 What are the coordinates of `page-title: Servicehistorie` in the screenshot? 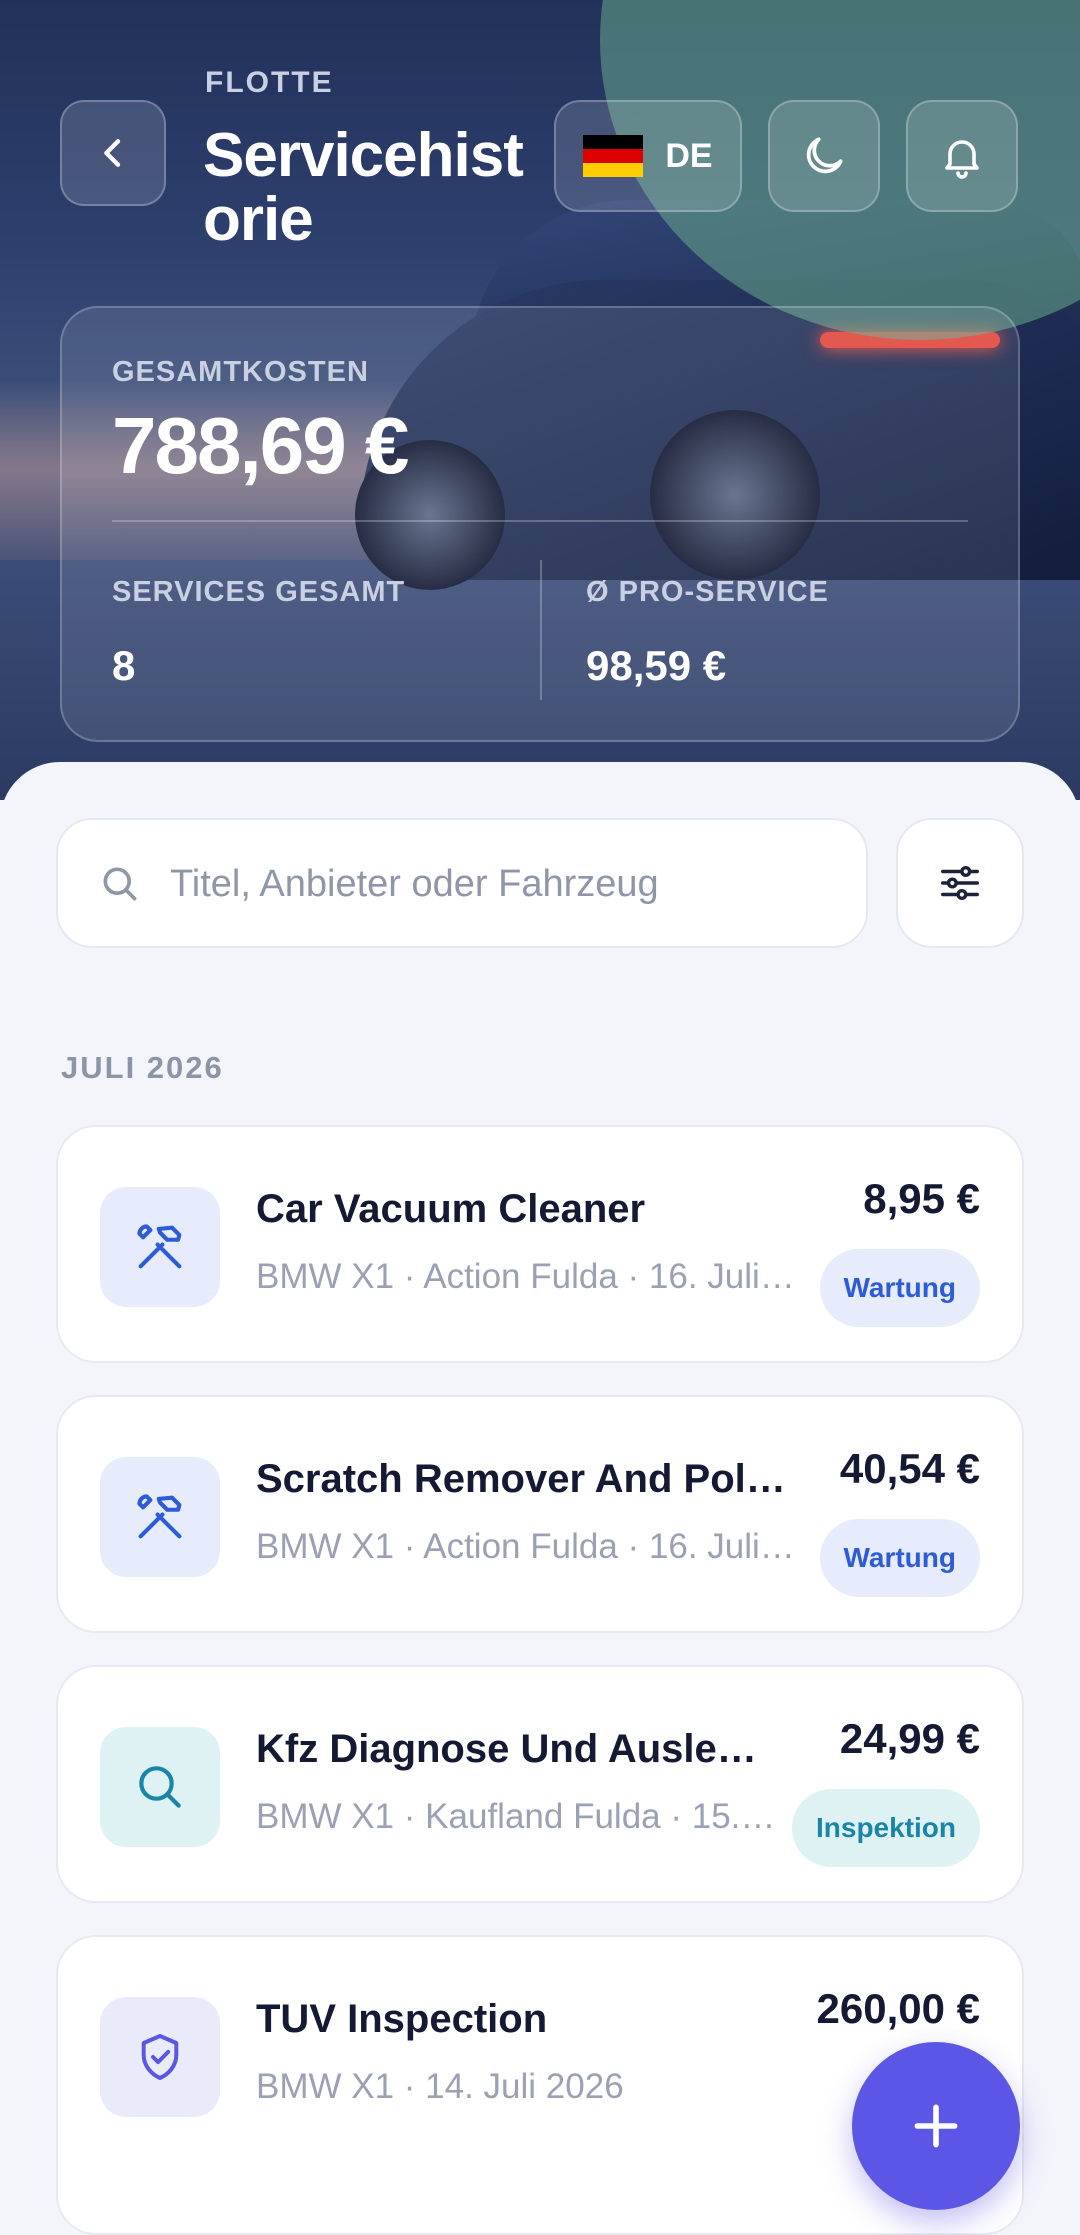 It's located at (363, 187).